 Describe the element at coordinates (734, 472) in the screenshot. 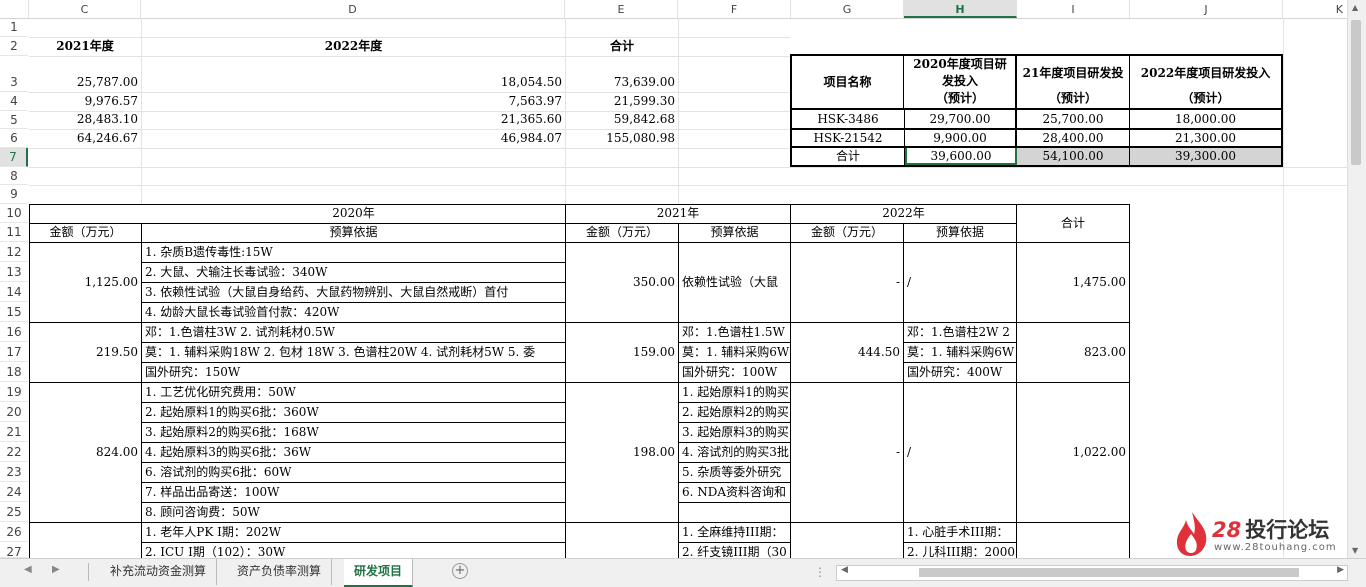

I see `g3-basis-2021-item: 5. 杂质等委外研究` at that location.